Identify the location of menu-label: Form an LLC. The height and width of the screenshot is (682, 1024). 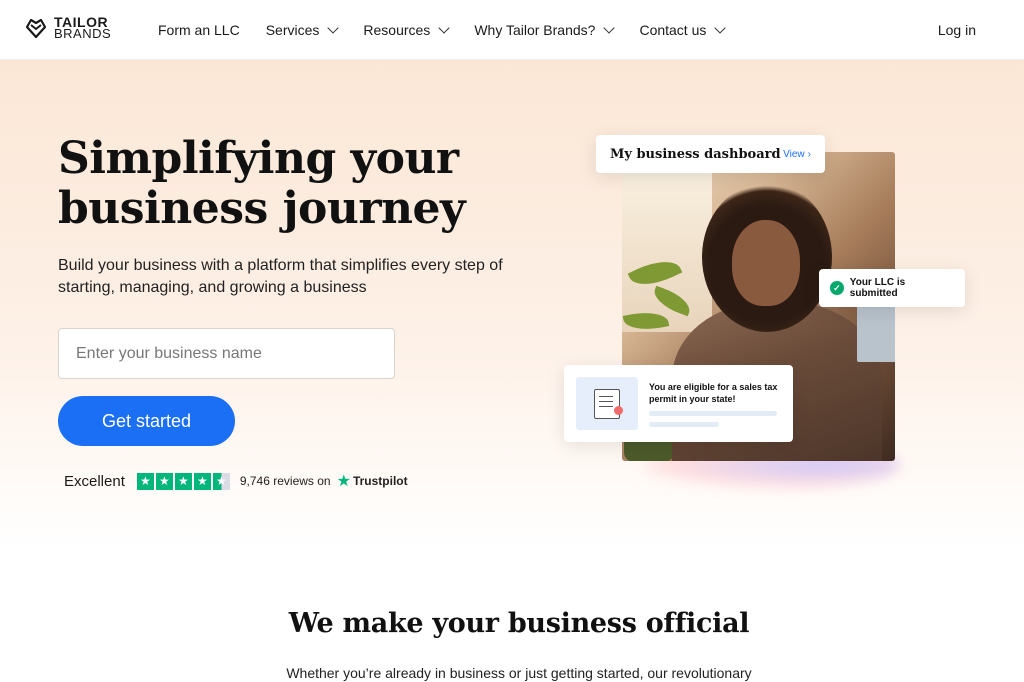
(199, 30).